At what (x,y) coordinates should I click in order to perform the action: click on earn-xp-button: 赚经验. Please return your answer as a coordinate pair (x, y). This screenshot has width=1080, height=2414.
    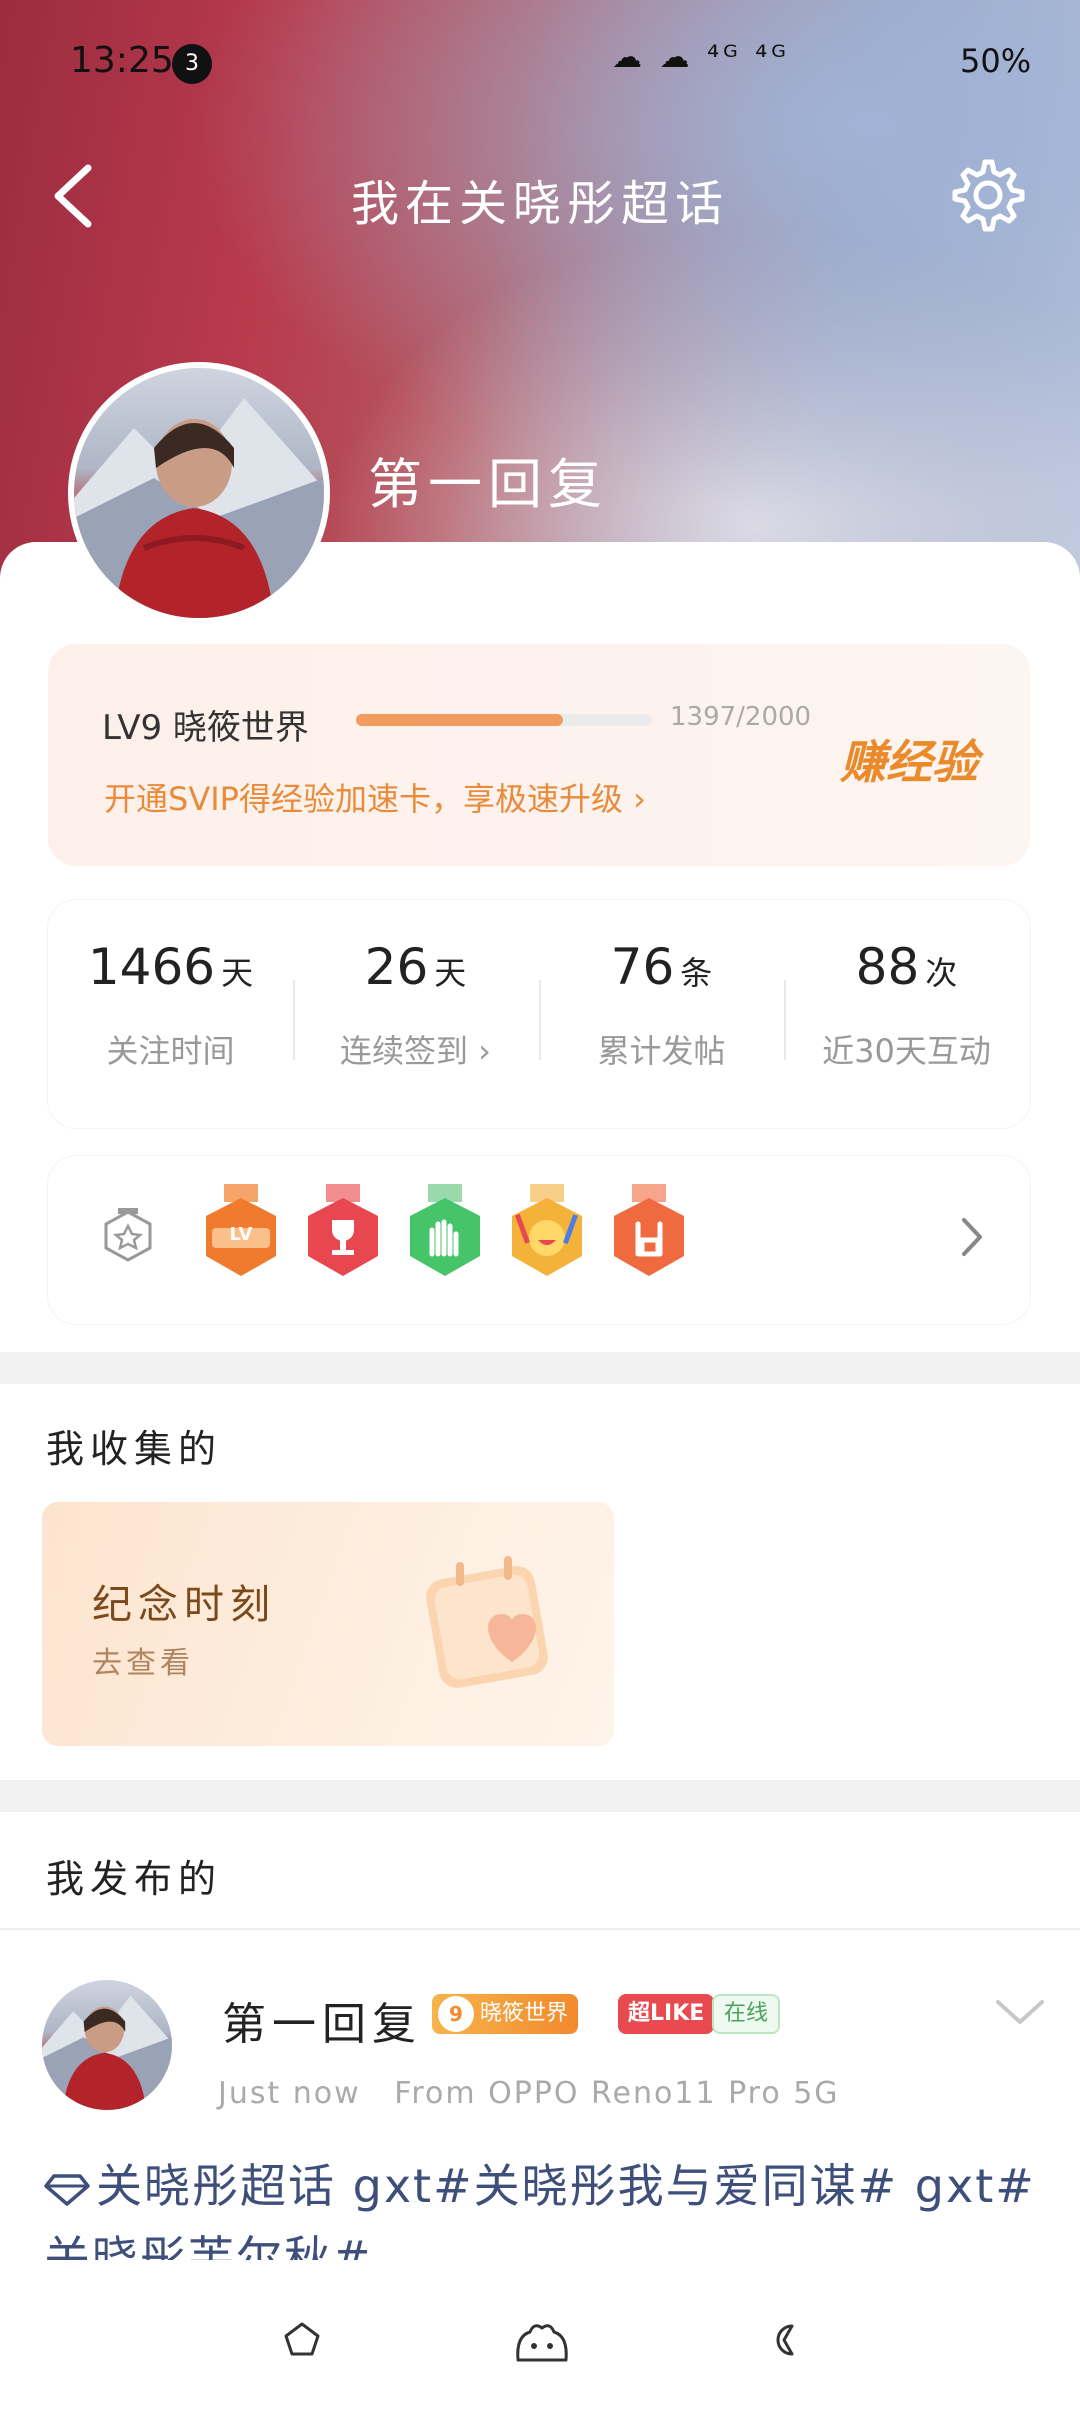
    Looking at the image, I should click on (909, 759).